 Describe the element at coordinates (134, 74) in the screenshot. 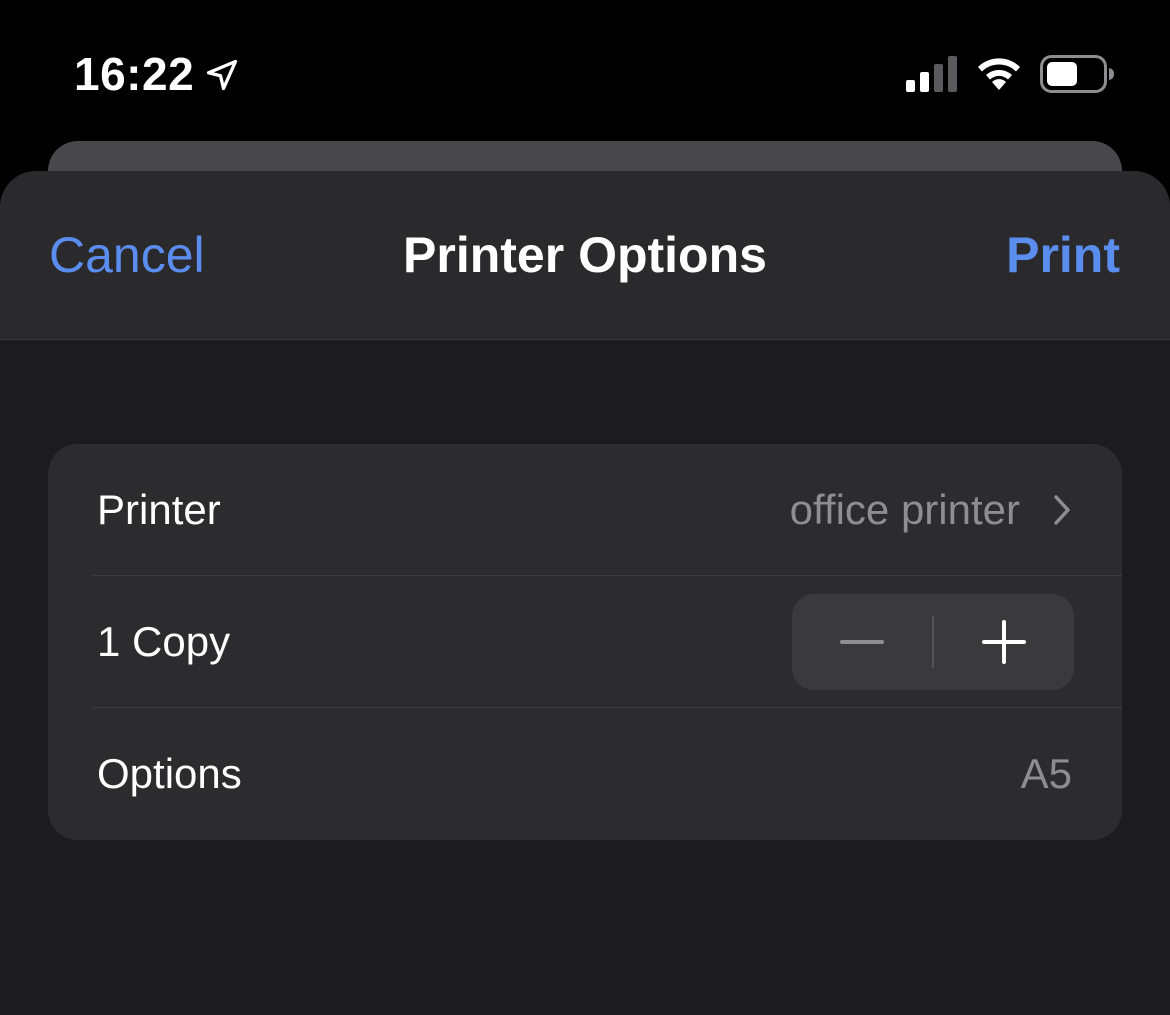

I see `status-time: 16:22` at that location.